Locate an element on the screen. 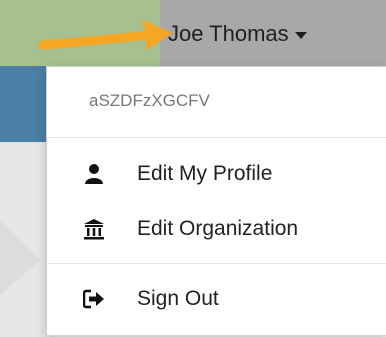 The height and width of the screenshot is (337, 386). edit-organization-menu-item: Edit Organization is located at coordinates (216, 229).